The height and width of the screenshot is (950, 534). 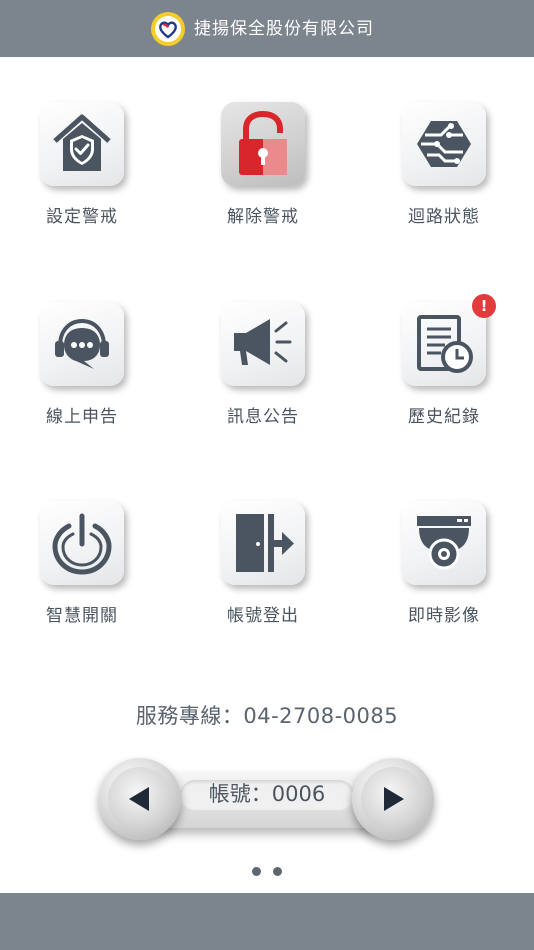 I want to click on tile-label: 線上申告, so click(x=82, y=417).